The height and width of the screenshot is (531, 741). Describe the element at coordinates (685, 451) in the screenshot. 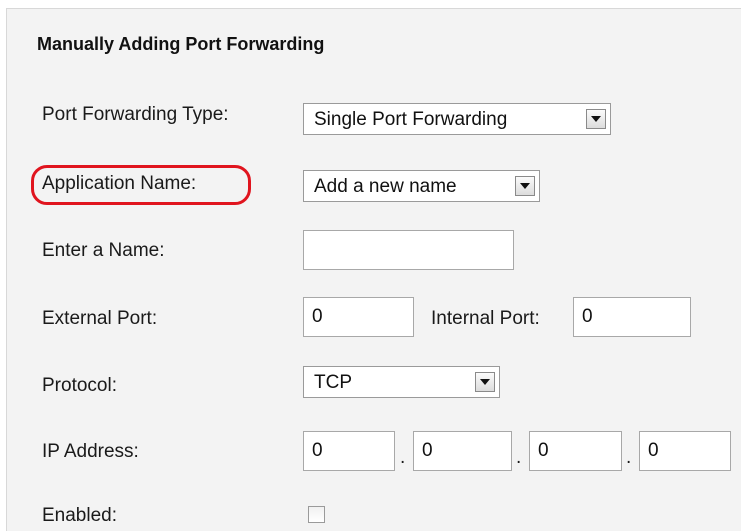

I see `ip-octet-4-input` at that location.